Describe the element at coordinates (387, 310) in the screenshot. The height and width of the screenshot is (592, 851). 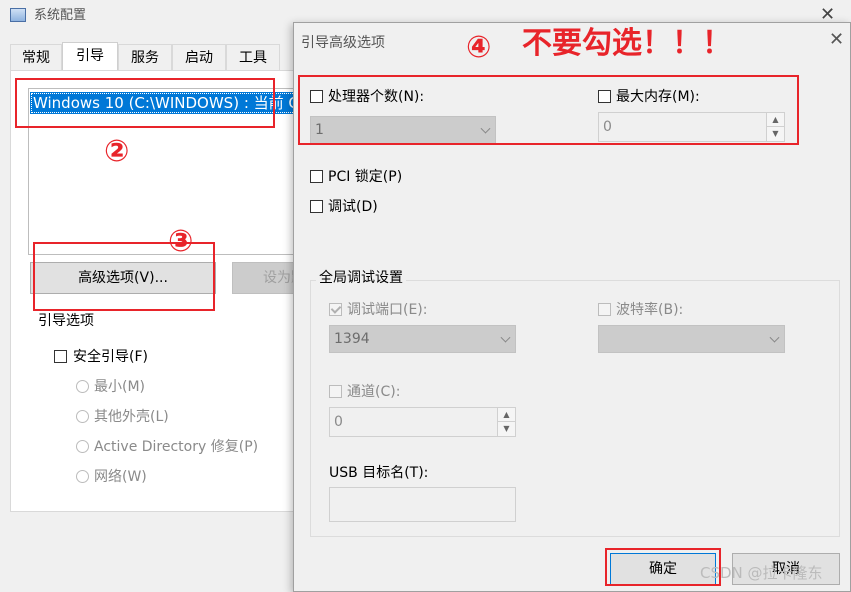
I see `debug-port-label: 调试端口(E):` at that location.